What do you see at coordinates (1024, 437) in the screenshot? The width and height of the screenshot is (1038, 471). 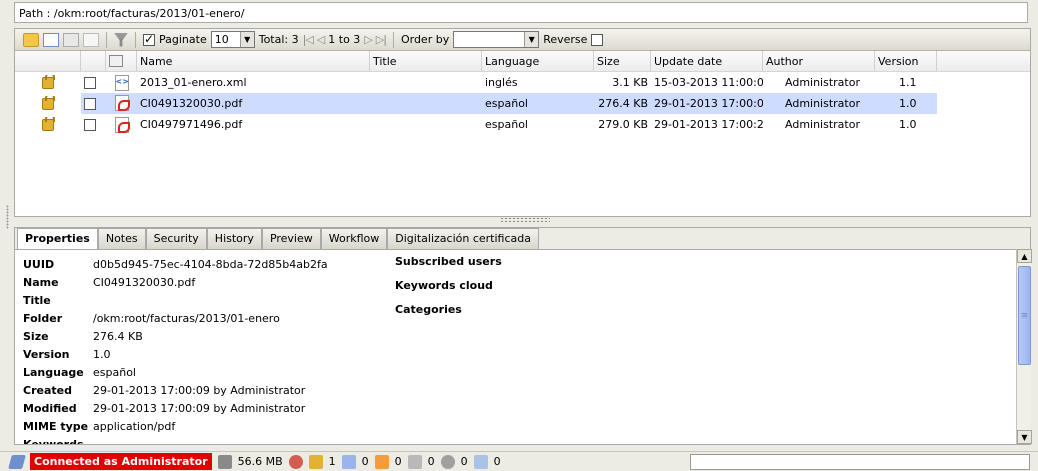 I see `scroll-down-icon: ▼` at bounding box center [1024, 437].